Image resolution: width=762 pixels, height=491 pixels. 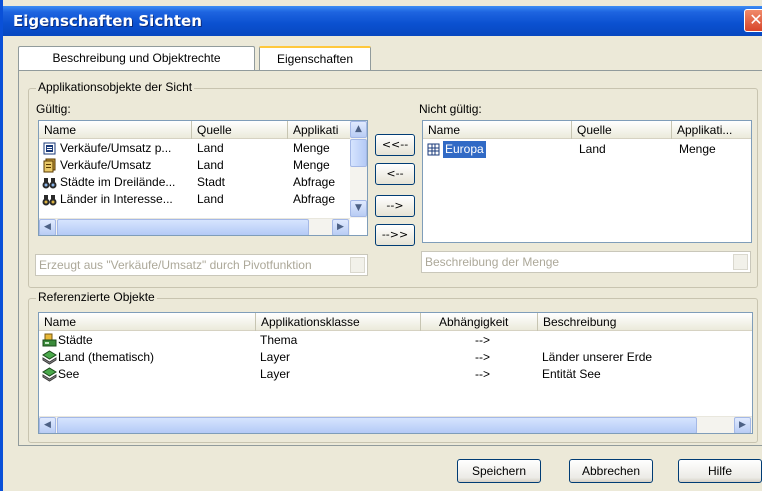 I want to click on invalid-description-field: Beschreibung der Menge, so click(x=586, y=262).